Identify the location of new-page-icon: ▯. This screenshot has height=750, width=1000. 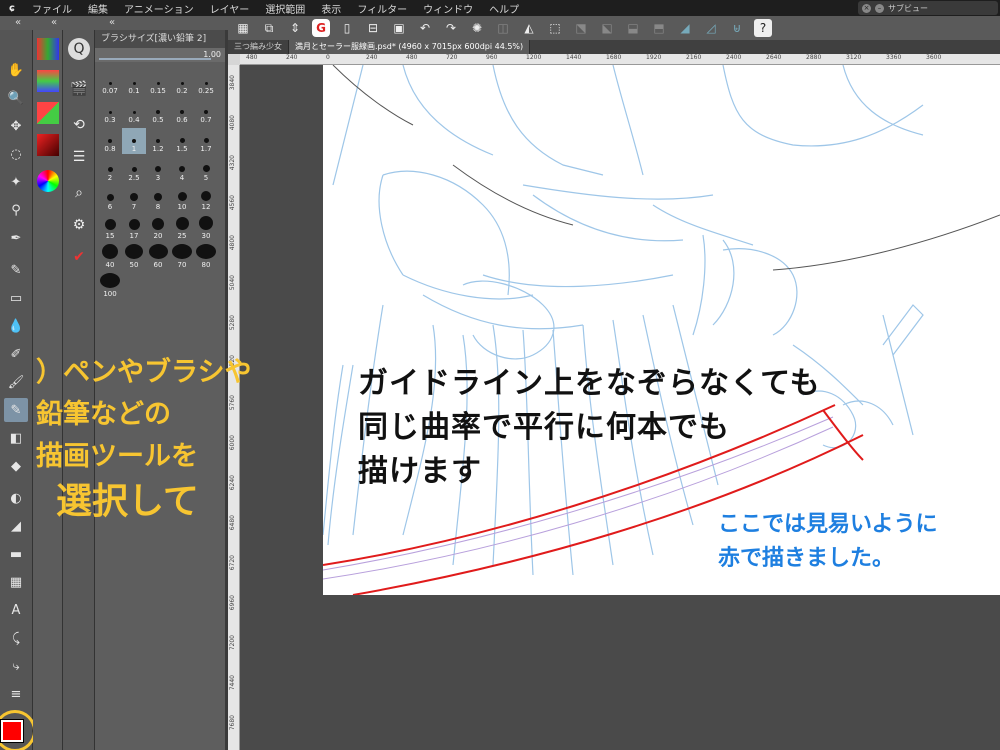
(347, 28).